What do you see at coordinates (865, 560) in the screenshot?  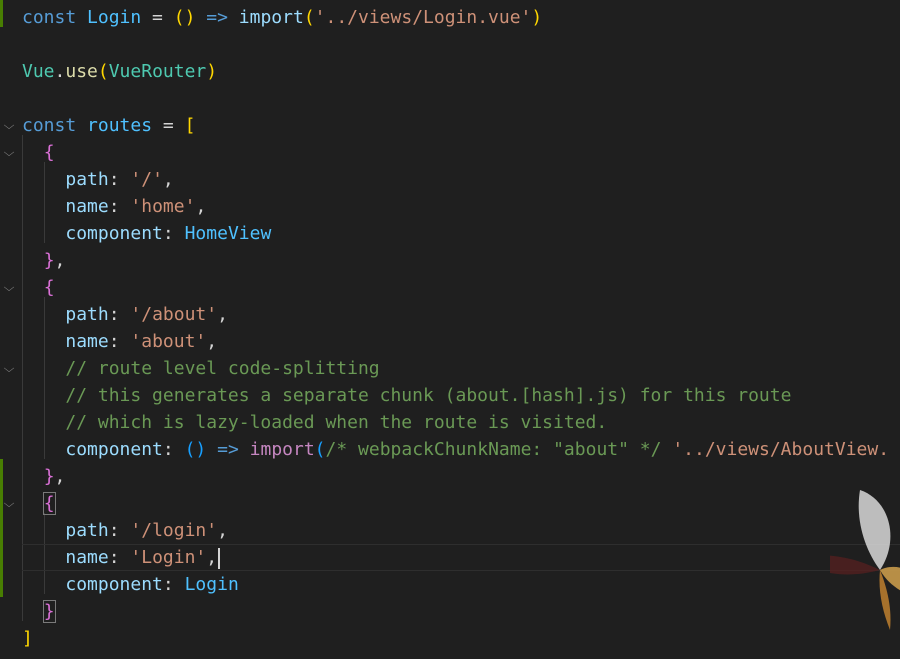 I see `decorative-corner-art` at bounding box center [865, 560].